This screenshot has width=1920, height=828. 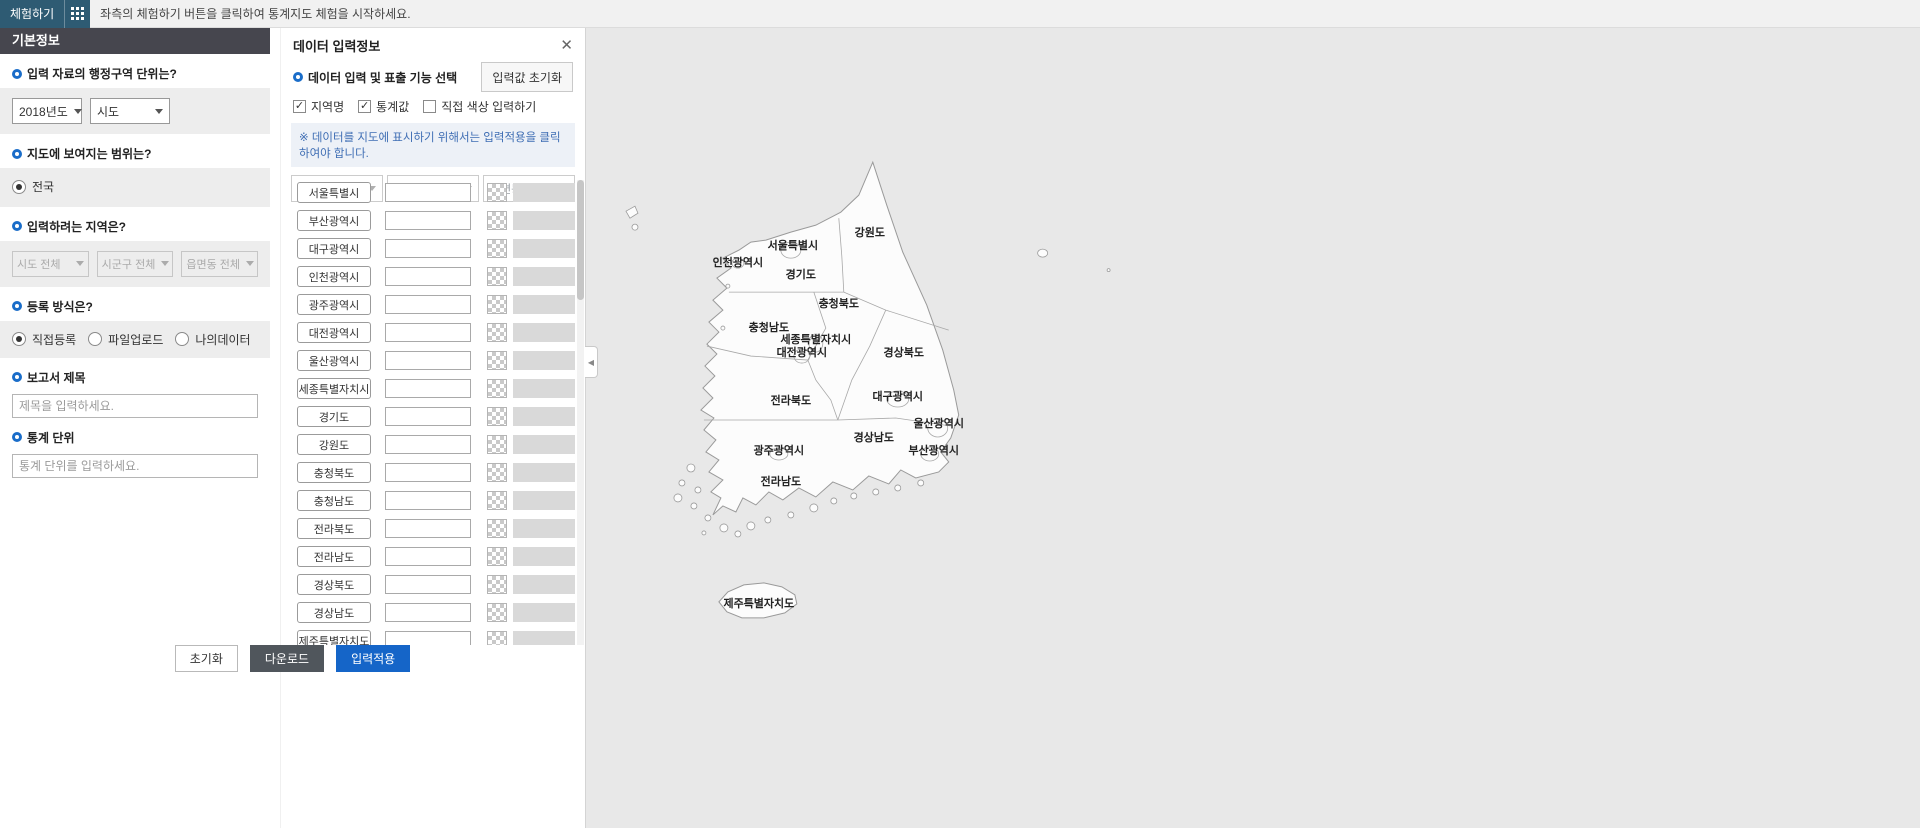 I want to click on reset-values-button: 입력값 초기화, so click(x=527, y=77).